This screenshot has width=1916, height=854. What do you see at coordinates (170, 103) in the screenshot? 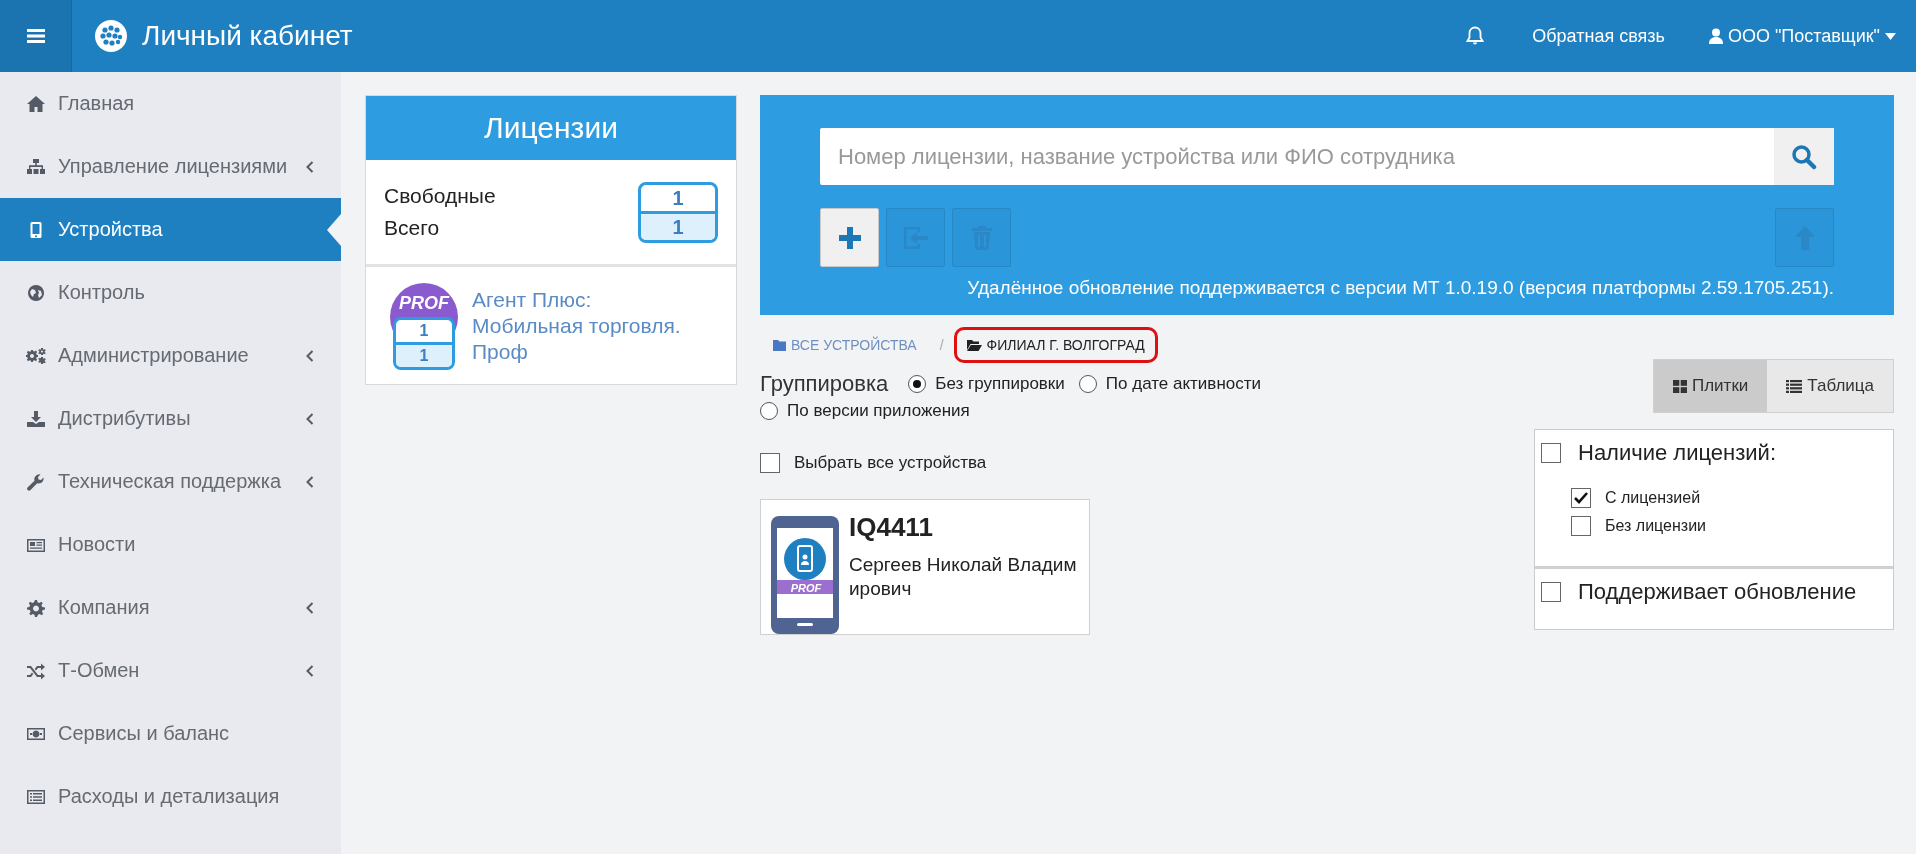
I see `sidebar-item: Главная` at bounding box center [170, 103].